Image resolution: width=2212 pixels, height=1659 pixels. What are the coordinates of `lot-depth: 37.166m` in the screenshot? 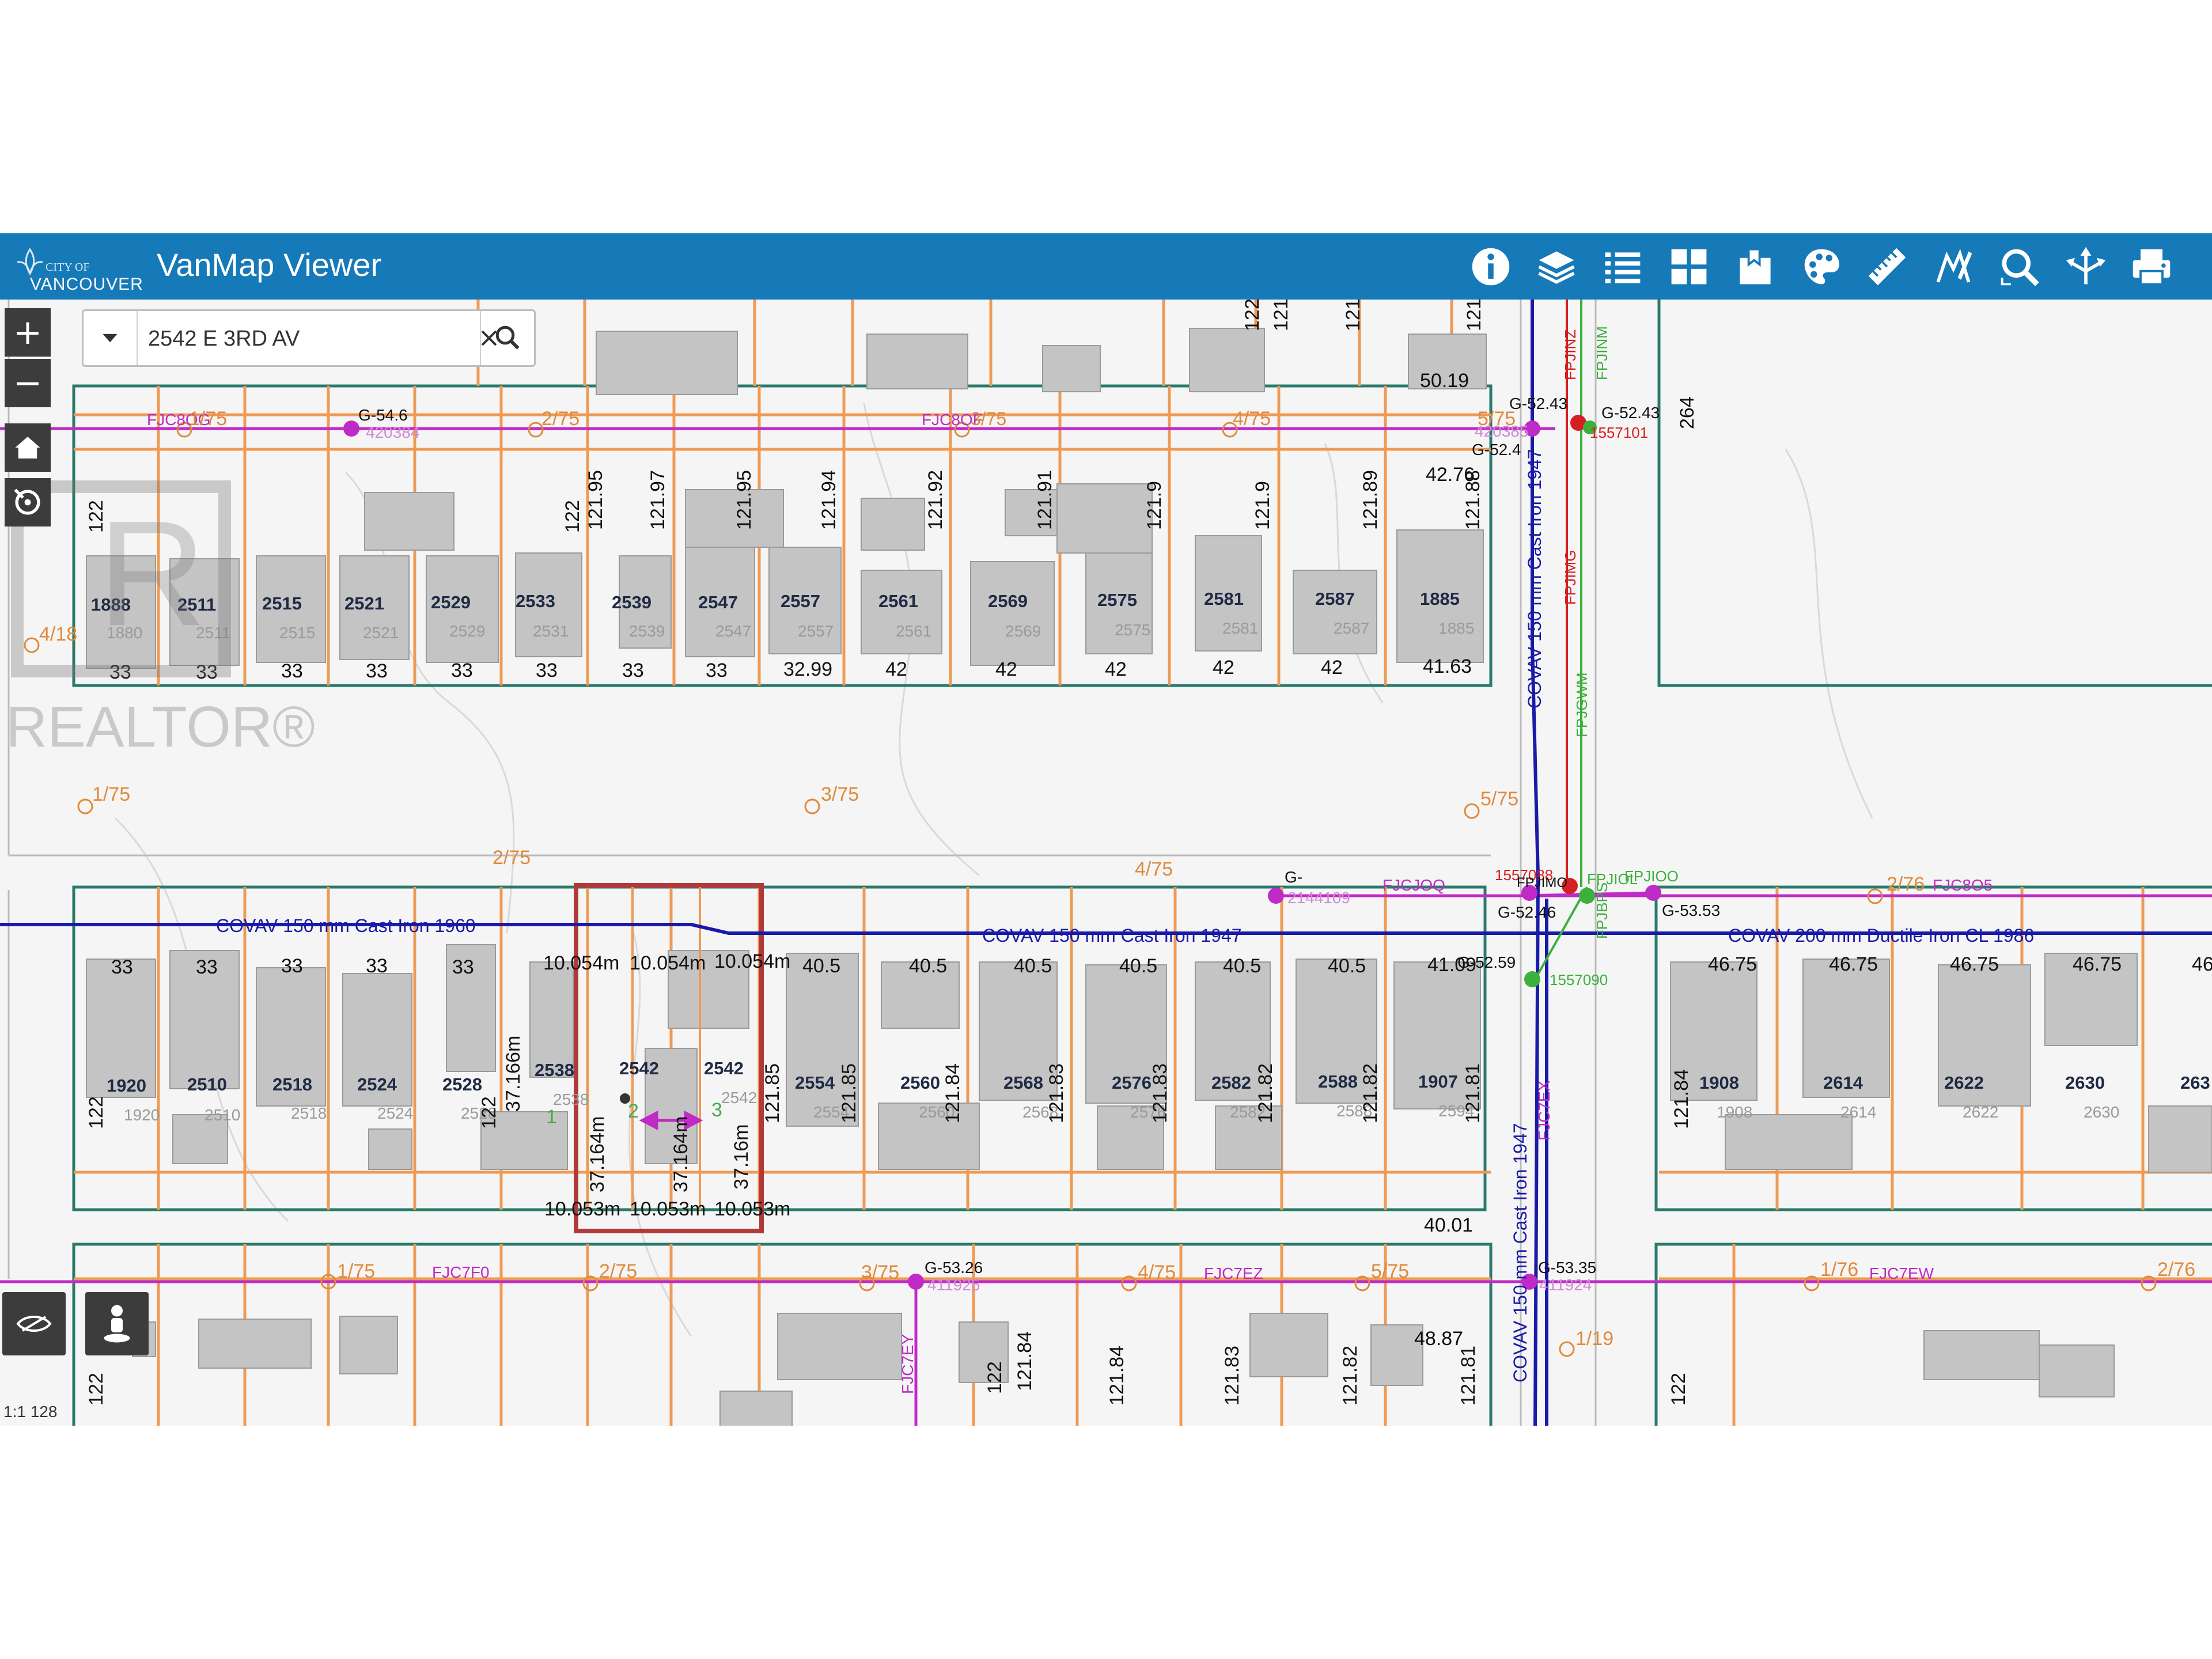 It's located at (513, 1074).